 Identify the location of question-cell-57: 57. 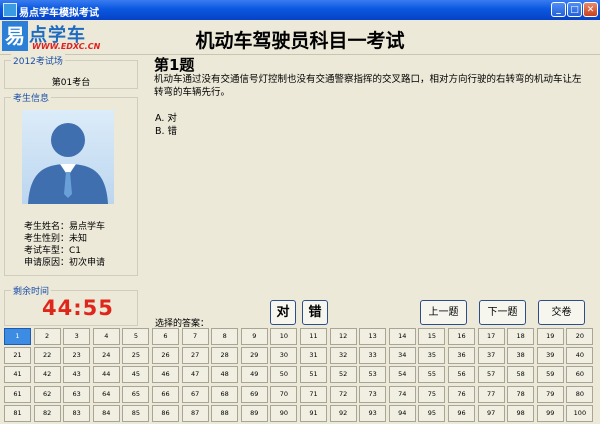
(491, 375).